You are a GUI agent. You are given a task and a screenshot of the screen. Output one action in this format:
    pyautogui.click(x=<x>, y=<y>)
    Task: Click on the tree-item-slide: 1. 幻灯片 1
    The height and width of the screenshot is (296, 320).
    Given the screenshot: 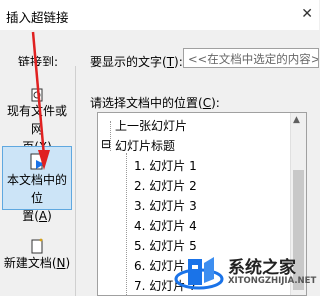 What is the action you would take?
    pyautogui.click(x=165, y=165)
    